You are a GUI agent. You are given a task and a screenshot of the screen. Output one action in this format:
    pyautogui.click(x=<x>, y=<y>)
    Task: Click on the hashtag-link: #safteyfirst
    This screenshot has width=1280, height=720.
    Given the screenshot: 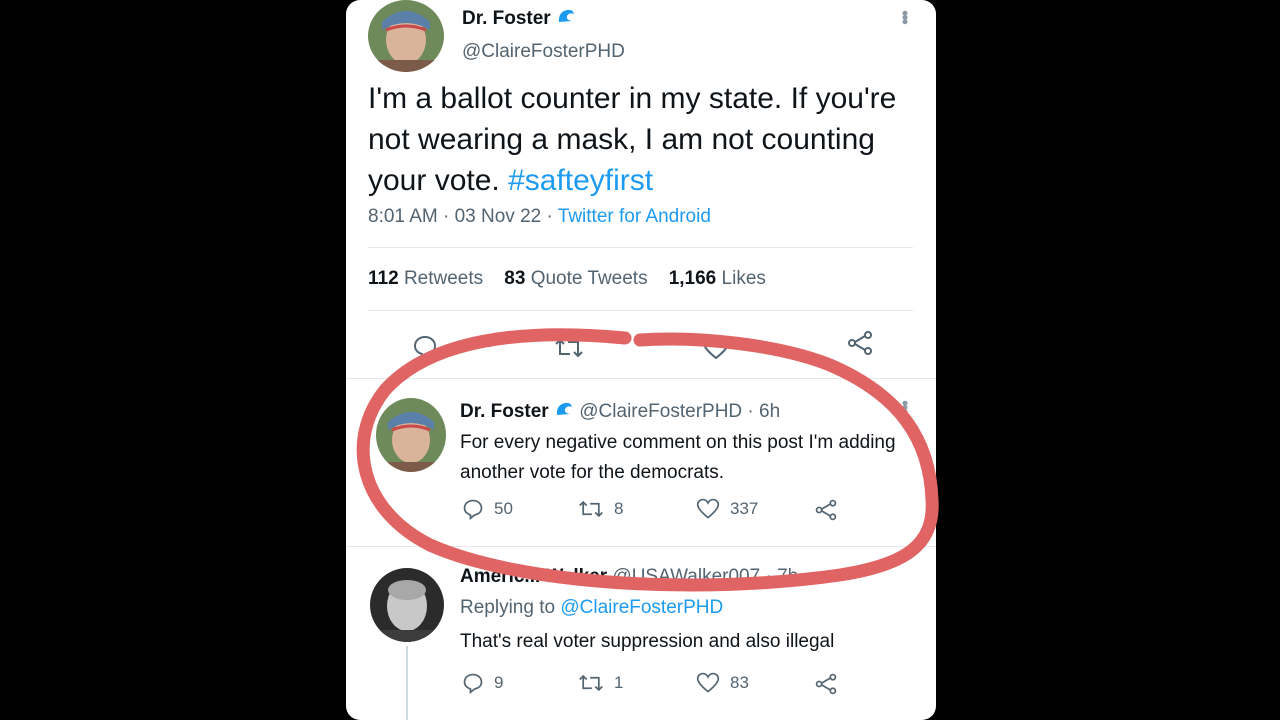 What is the action you would take?
    pyautogui.click(x=580, y=180)
    